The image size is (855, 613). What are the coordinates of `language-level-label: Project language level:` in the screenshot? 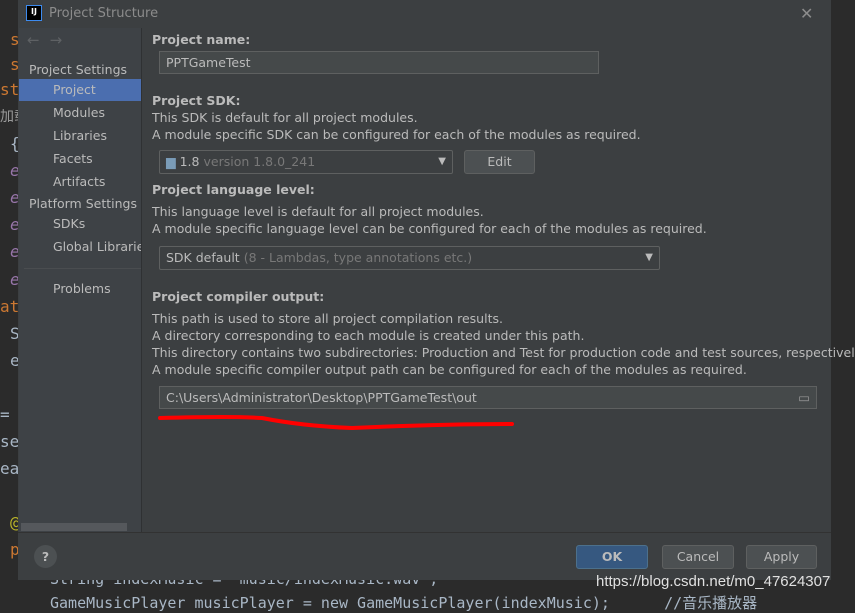 It's located at (233, 189).